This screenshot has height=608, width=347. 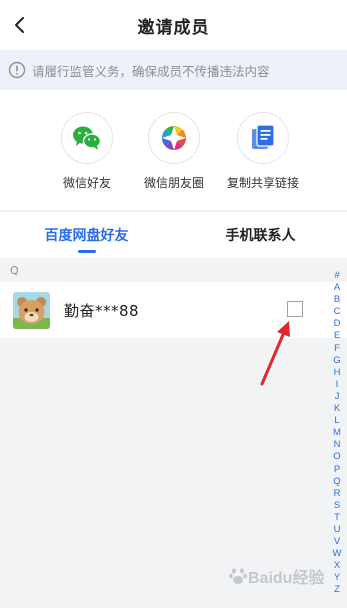 I want to click on alphabet-index-letter: A, so click(x=337, y=288).